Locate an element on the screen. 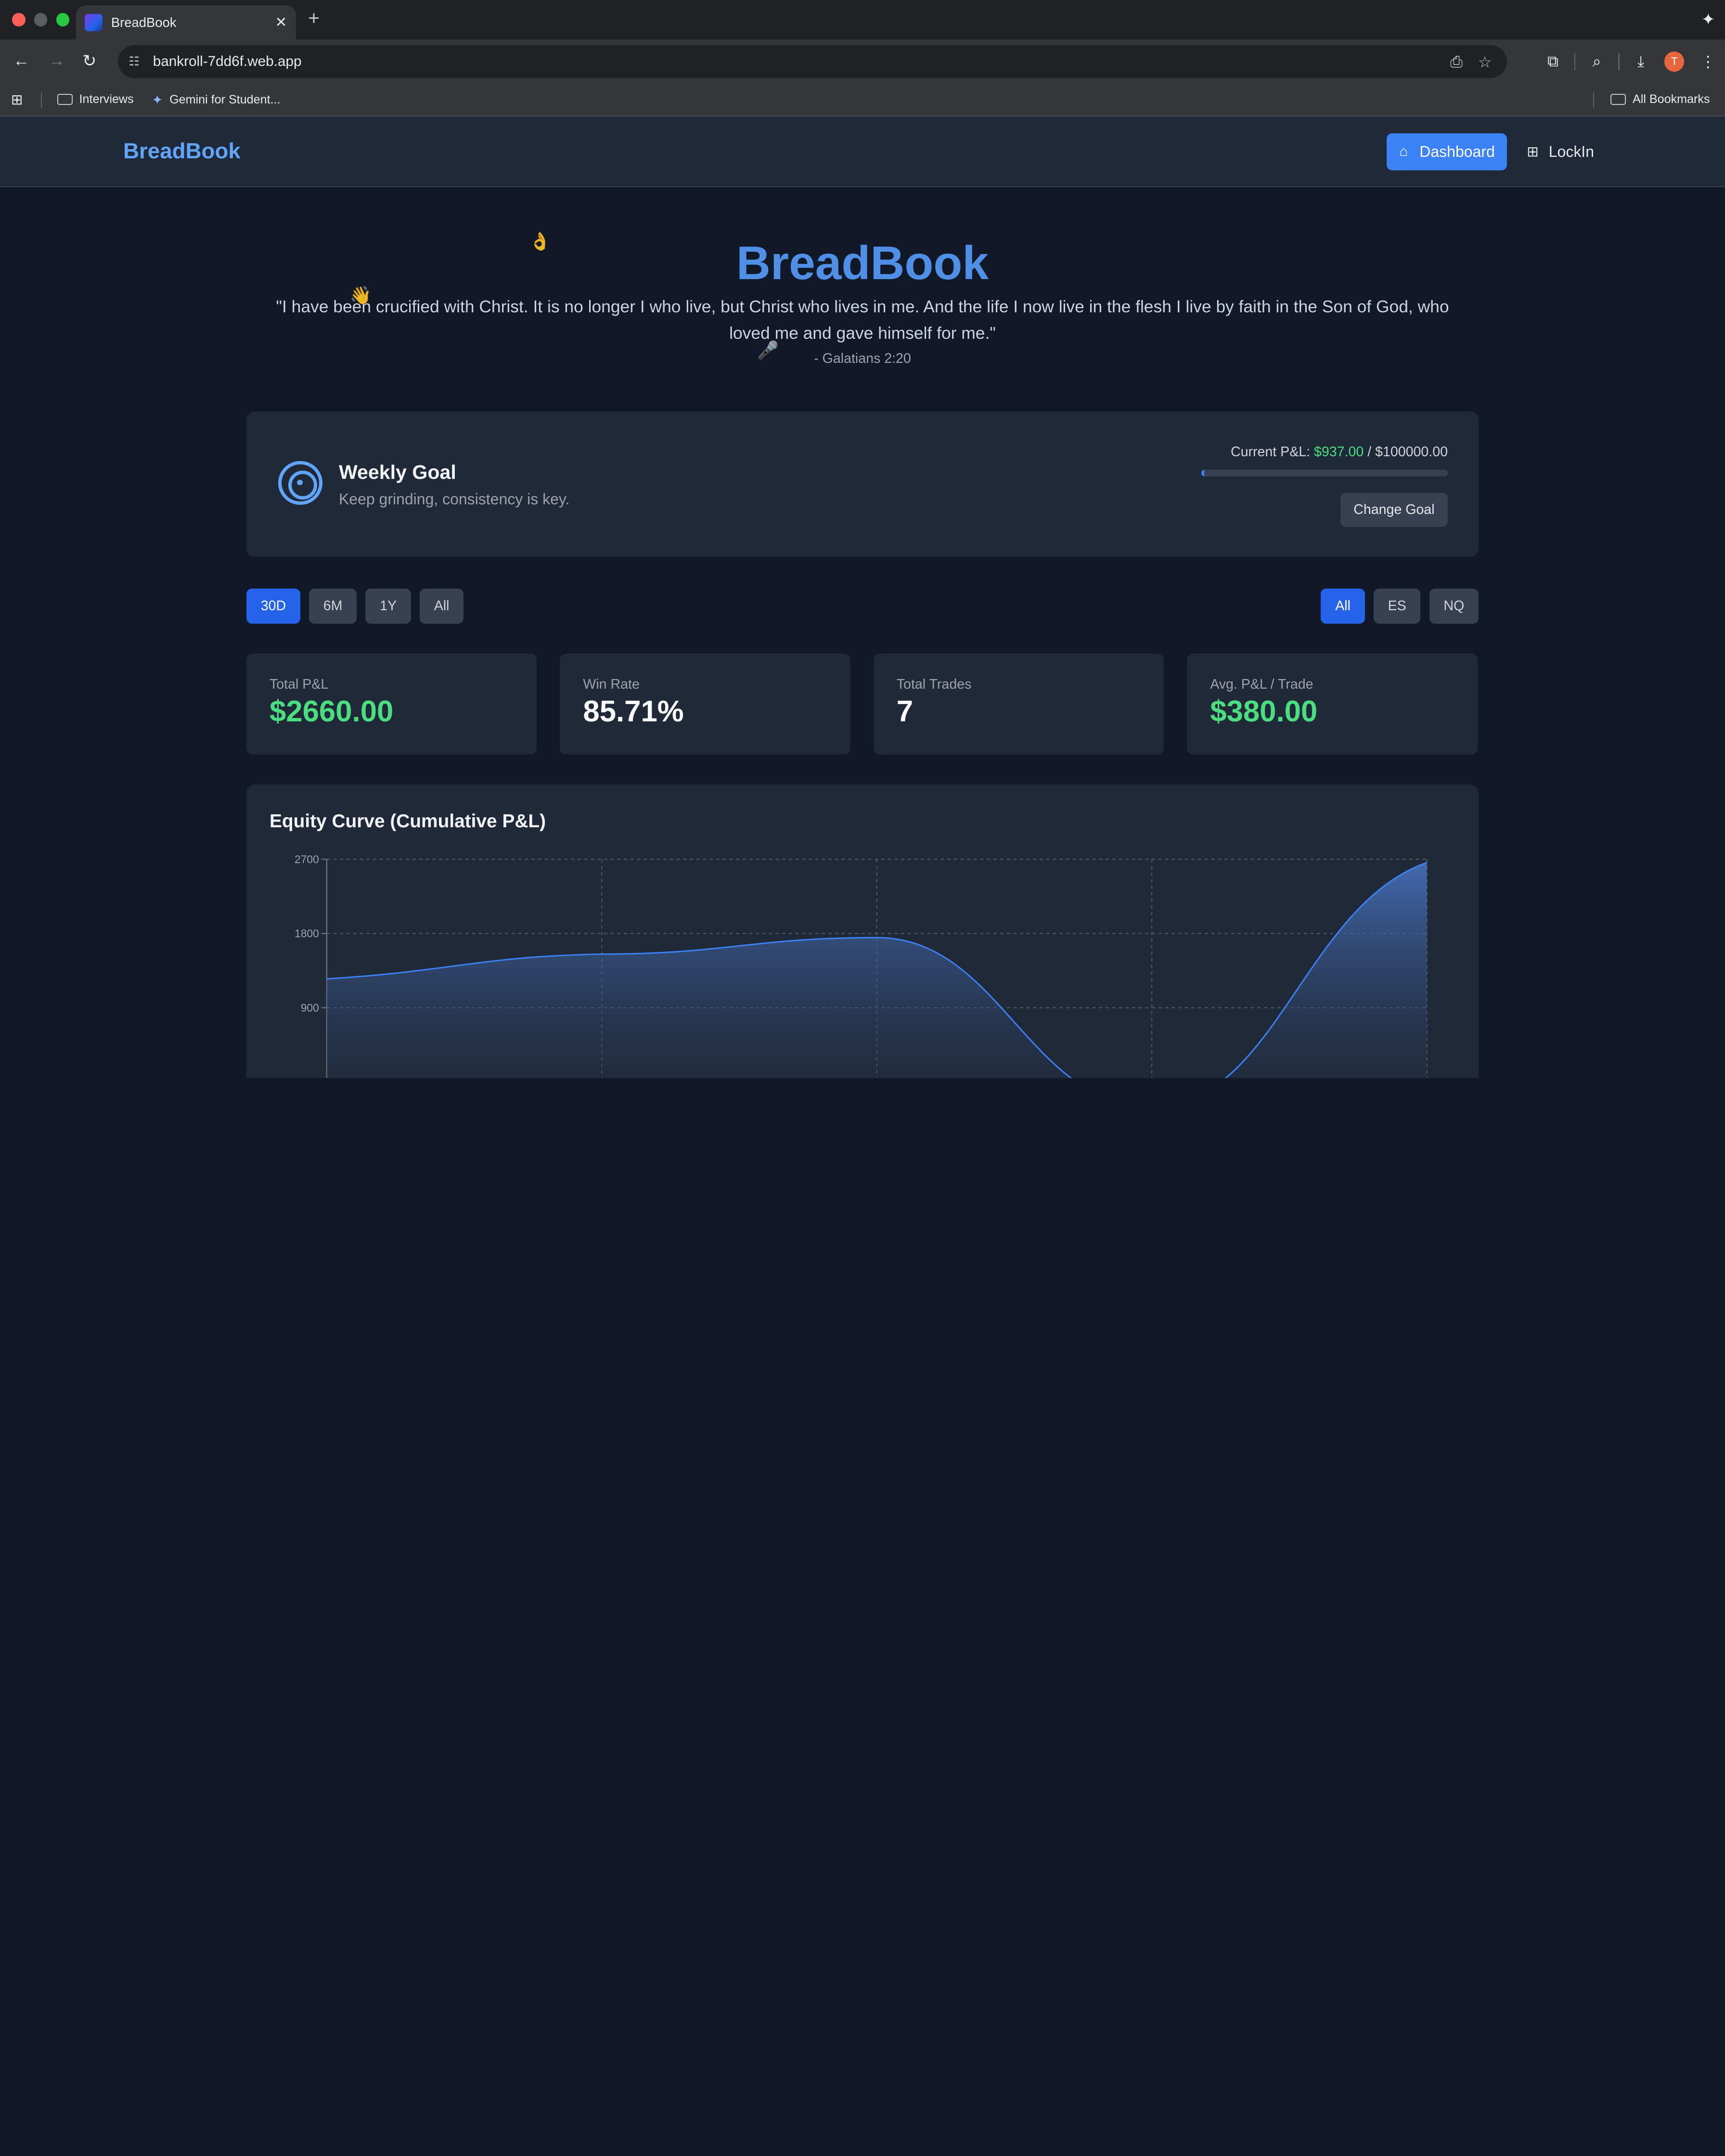 This screenshot has width=1725, height=2156. stat-card: Total Trades7 is located at coordinates (1019, 704).